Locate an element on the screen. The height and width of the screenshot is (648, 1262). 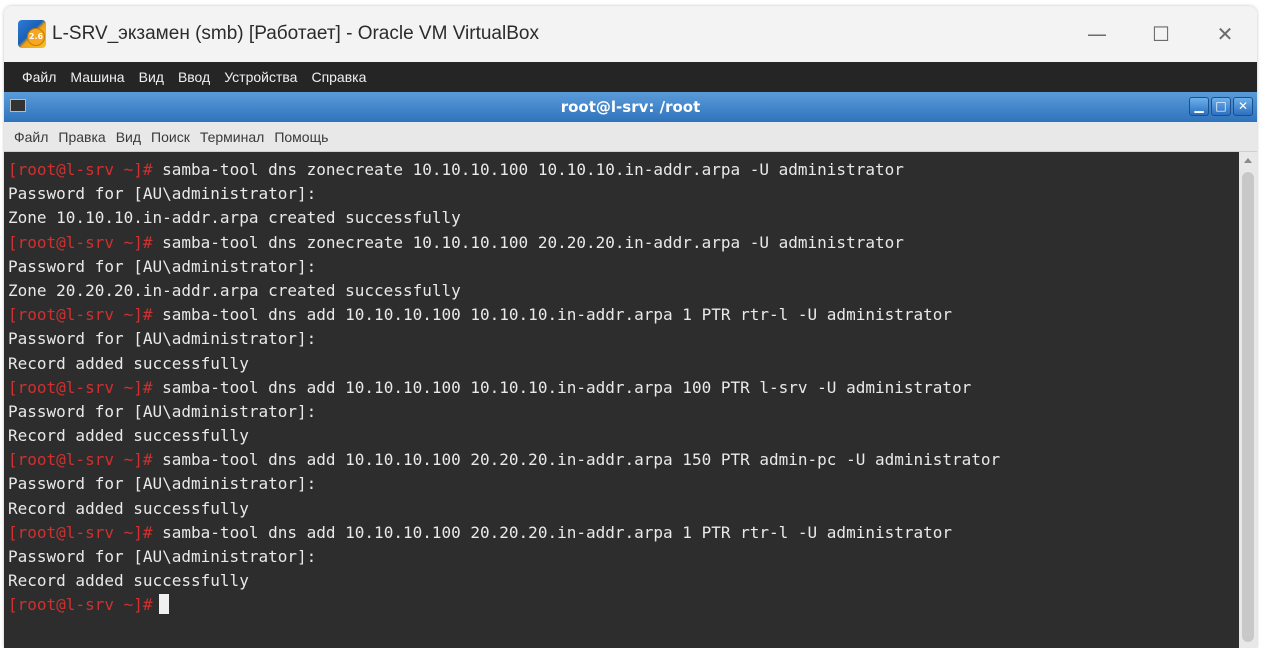
terminal-menu-view: Вид is located at coordinates (128, 137).